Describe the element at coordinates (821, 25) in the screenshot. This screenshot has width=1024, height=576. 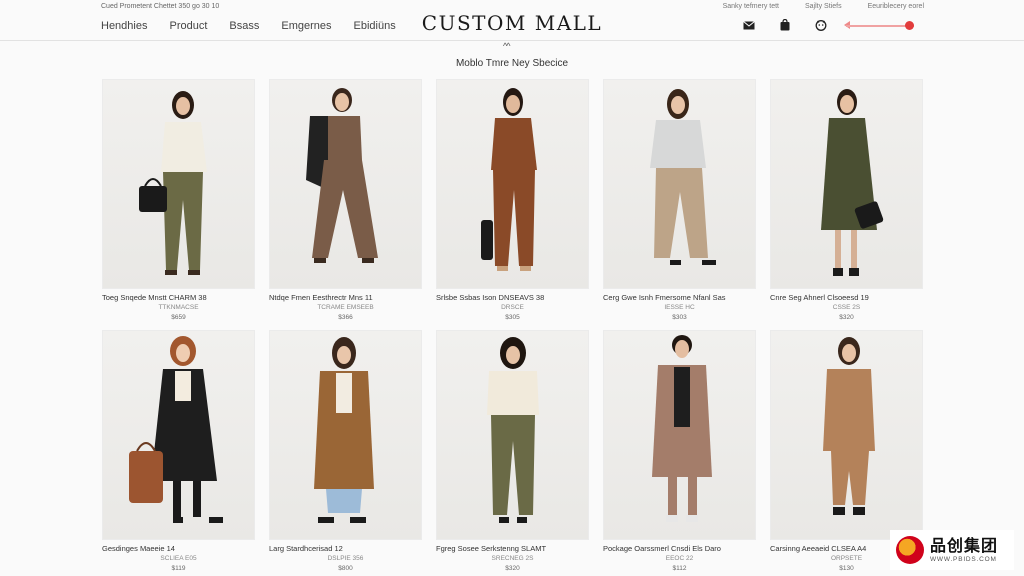
I see `user-icon` at that location.